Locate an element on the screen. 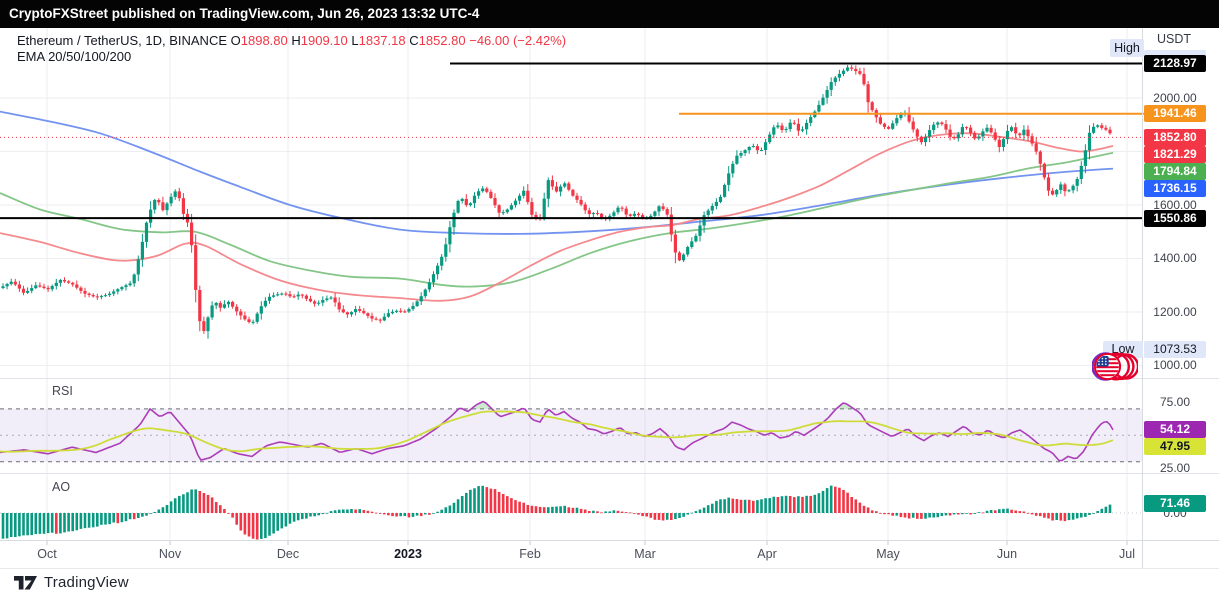  ohlc-key: L is located at coordinates (353, 40).